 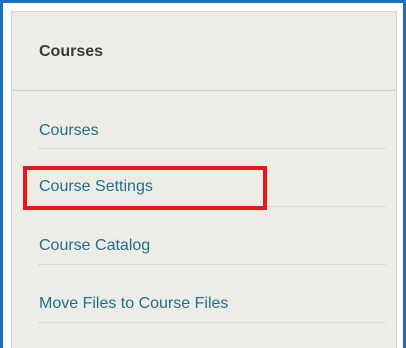 What do you see at coordinates (133, 304) in the screenshot?
I see `menu-item-move-files-link: Move Files to Course Files` at bounding box center [133, 304].